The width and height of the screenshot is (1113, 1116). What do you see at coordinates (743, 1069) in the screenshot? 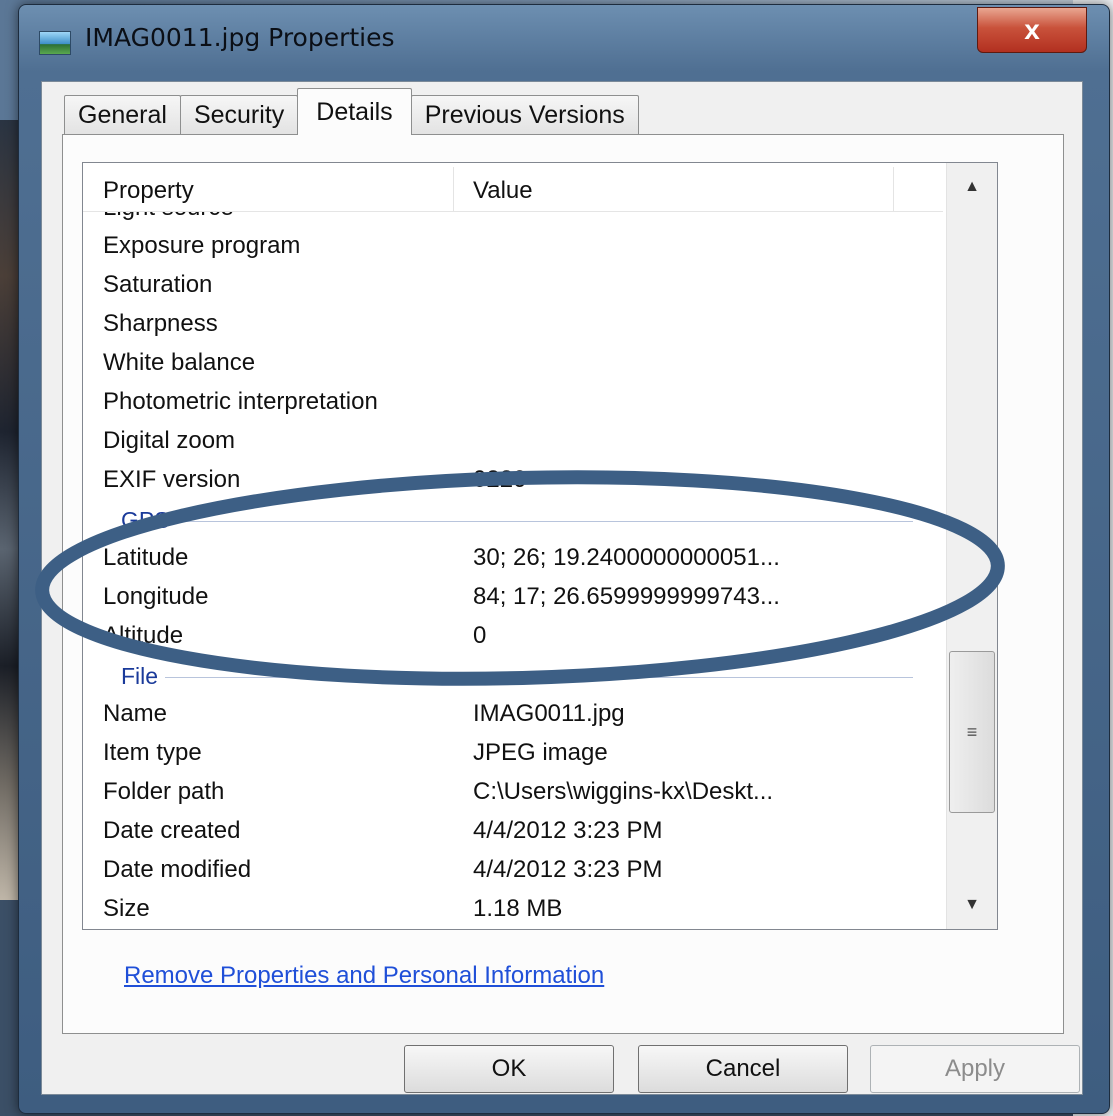
I see `cancel-button: Cancel` at bounding box center [743, 1069].